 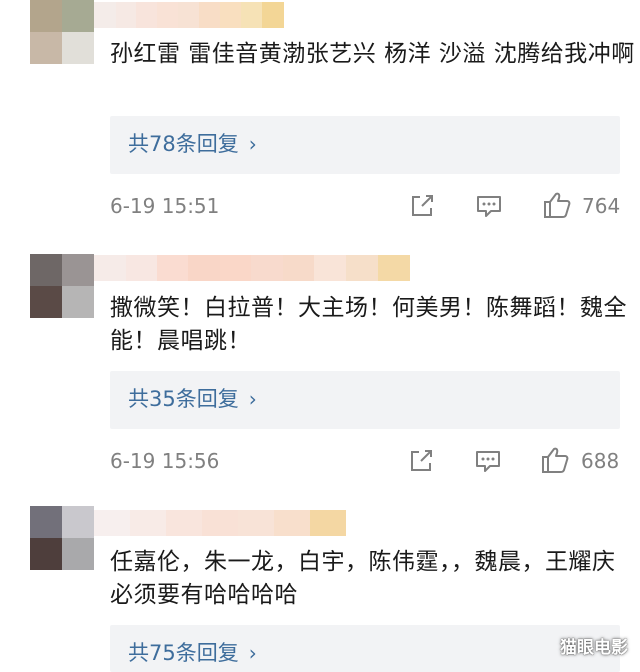 I want to click on like-count: 764, so click(x=601, y=206).